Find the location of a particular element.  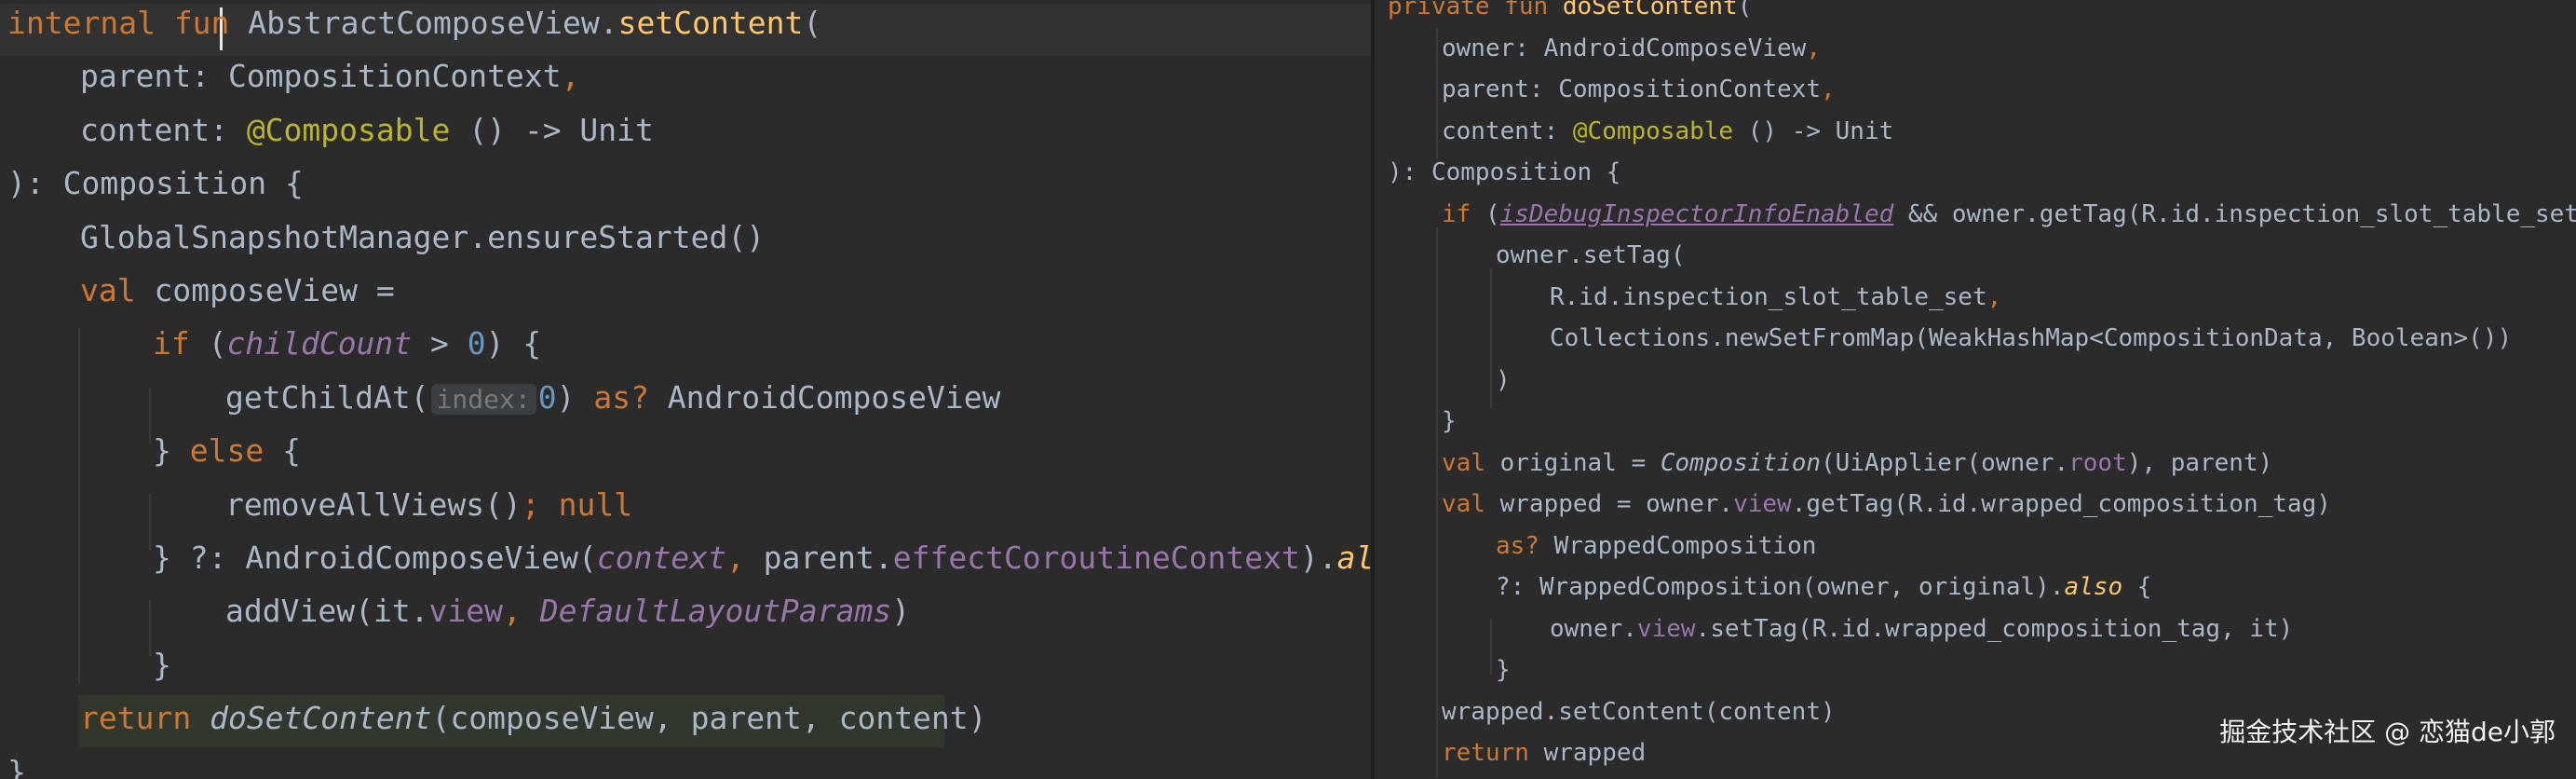

code-line: owner.setTag( is located at coordinates (1591, 255).